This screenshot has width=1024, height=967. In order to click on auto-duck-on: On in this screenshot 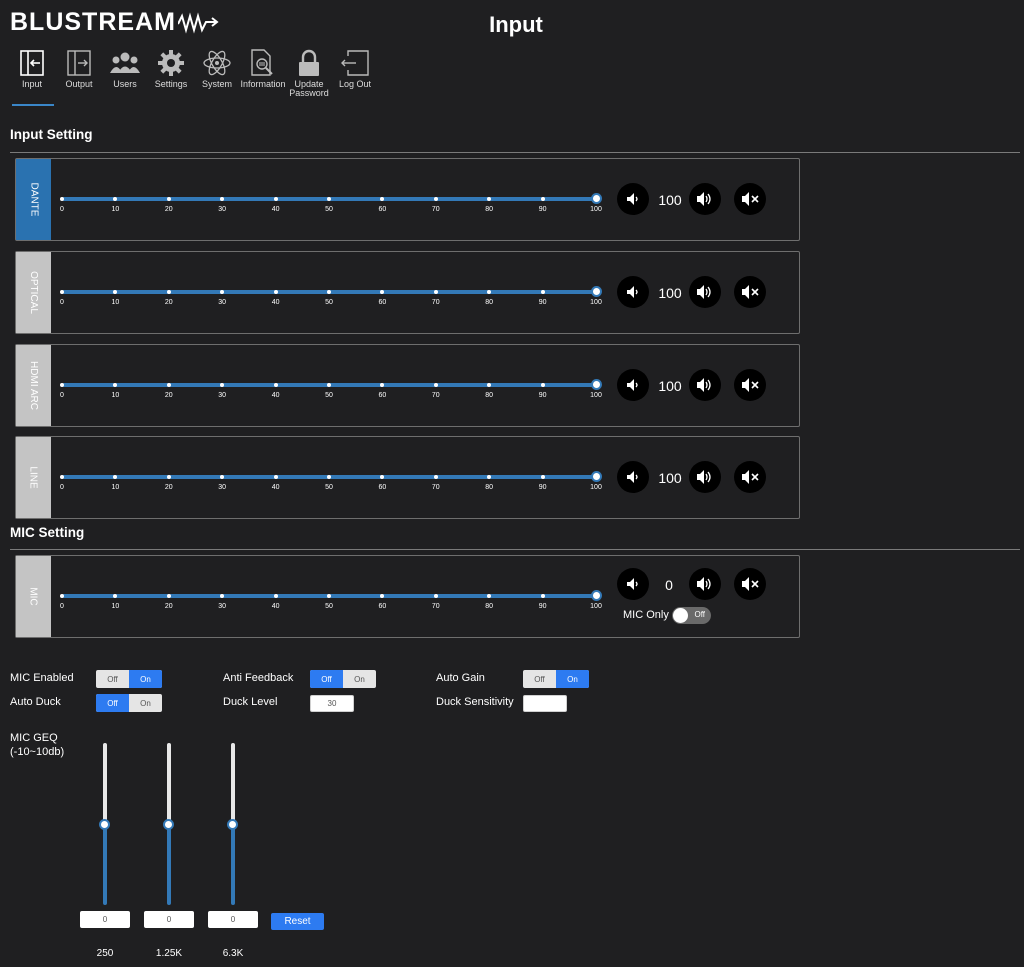, I will do `click(145, 703)`.